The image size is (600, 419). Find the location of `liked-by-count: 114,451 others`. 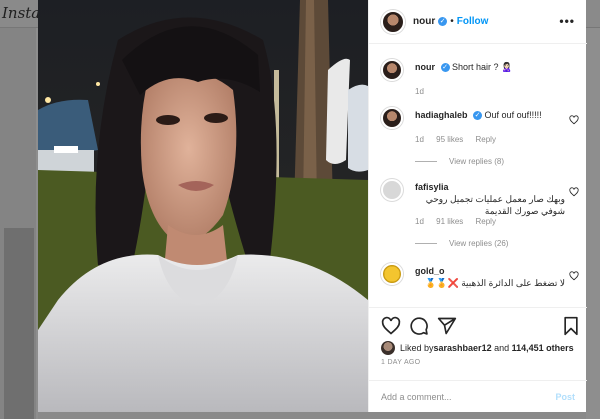

liked-by-count: 114,451 others is located at coordinates (543, 348).